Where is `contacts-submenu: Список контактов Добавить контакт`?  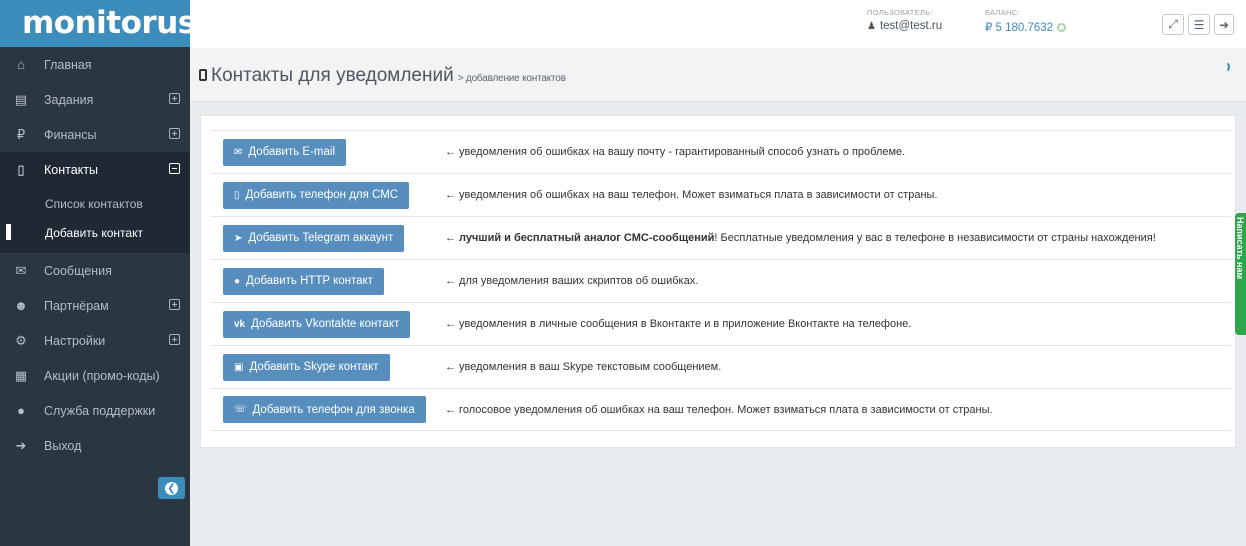 contacts-submenu: Список контактов Добавить контакт is located at coordinates (95, 220).